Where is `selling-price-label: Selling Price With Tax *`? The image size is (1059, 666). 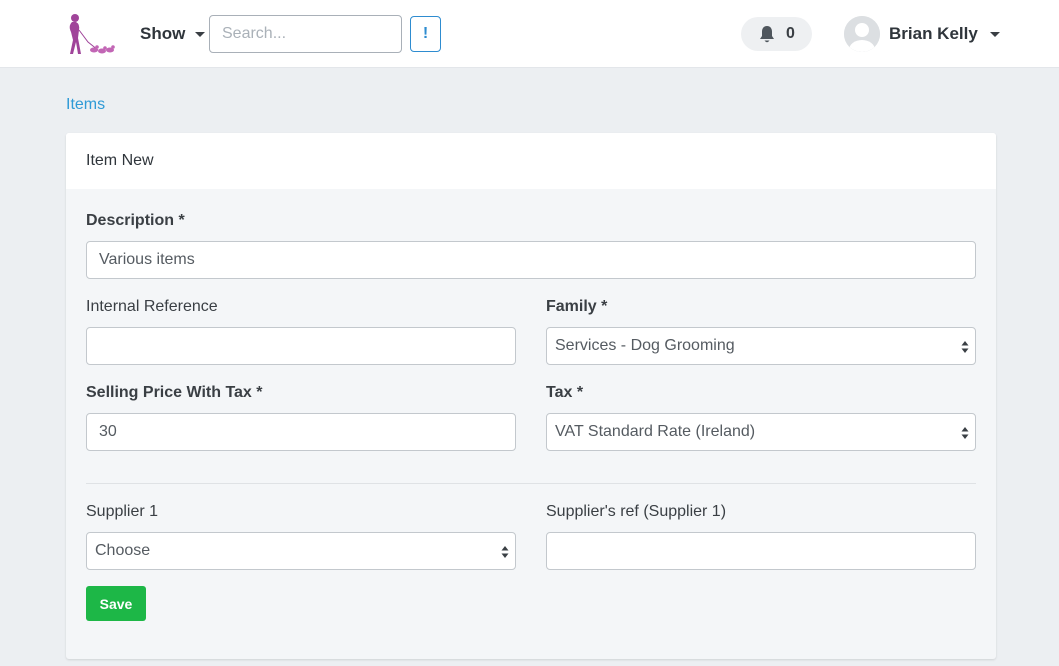
selling-price-label: Selling Price With Tax * is located at coordinates (174, 392).